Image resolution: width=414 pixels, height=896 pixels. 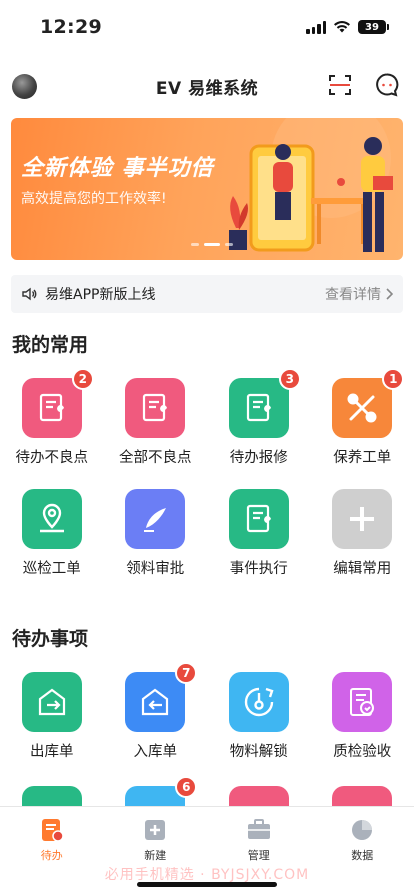 What do you see at coordinates (24, 86) in the screenshot?
I see `avatar` at bounding box center [24, 86].